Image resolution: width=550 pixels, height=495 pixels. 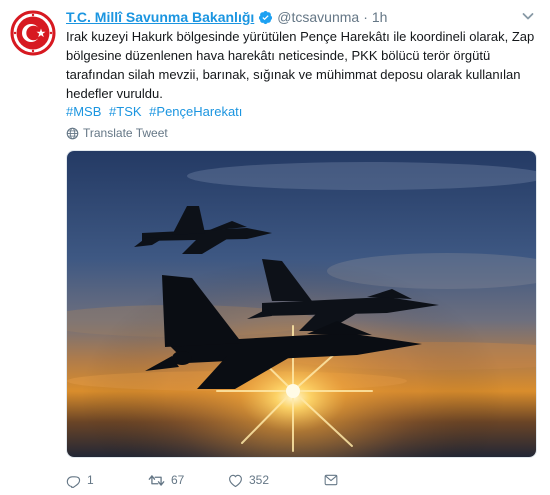 I want to click on translate-tweet-button: Translate Tweet, so click(x=117, y=133).